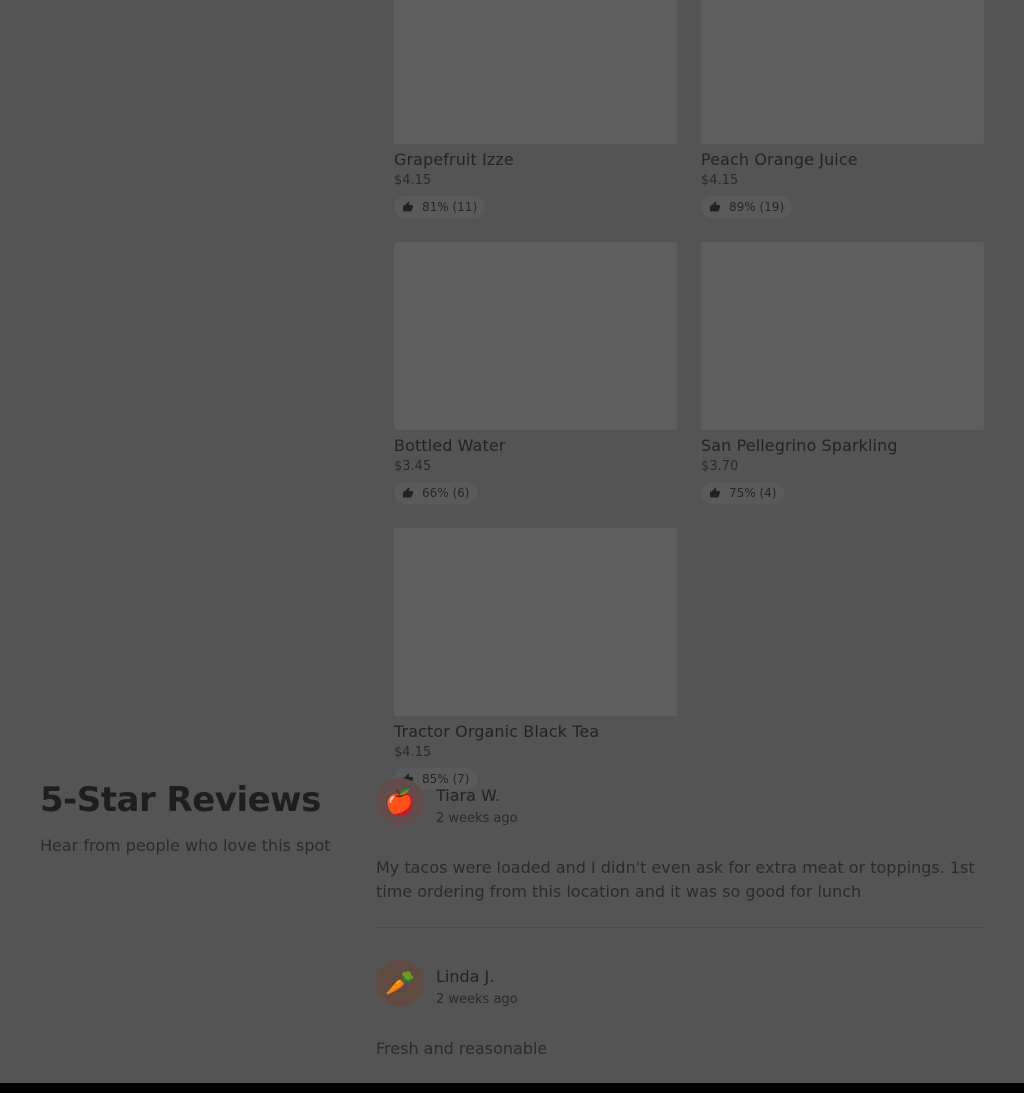 Image resolution: width=1024 pixels, height=1093 pixels. Describe the element at coordinates (468, 795) in the screenshot. I see `reviewer-name: Tiara W.` at that location.